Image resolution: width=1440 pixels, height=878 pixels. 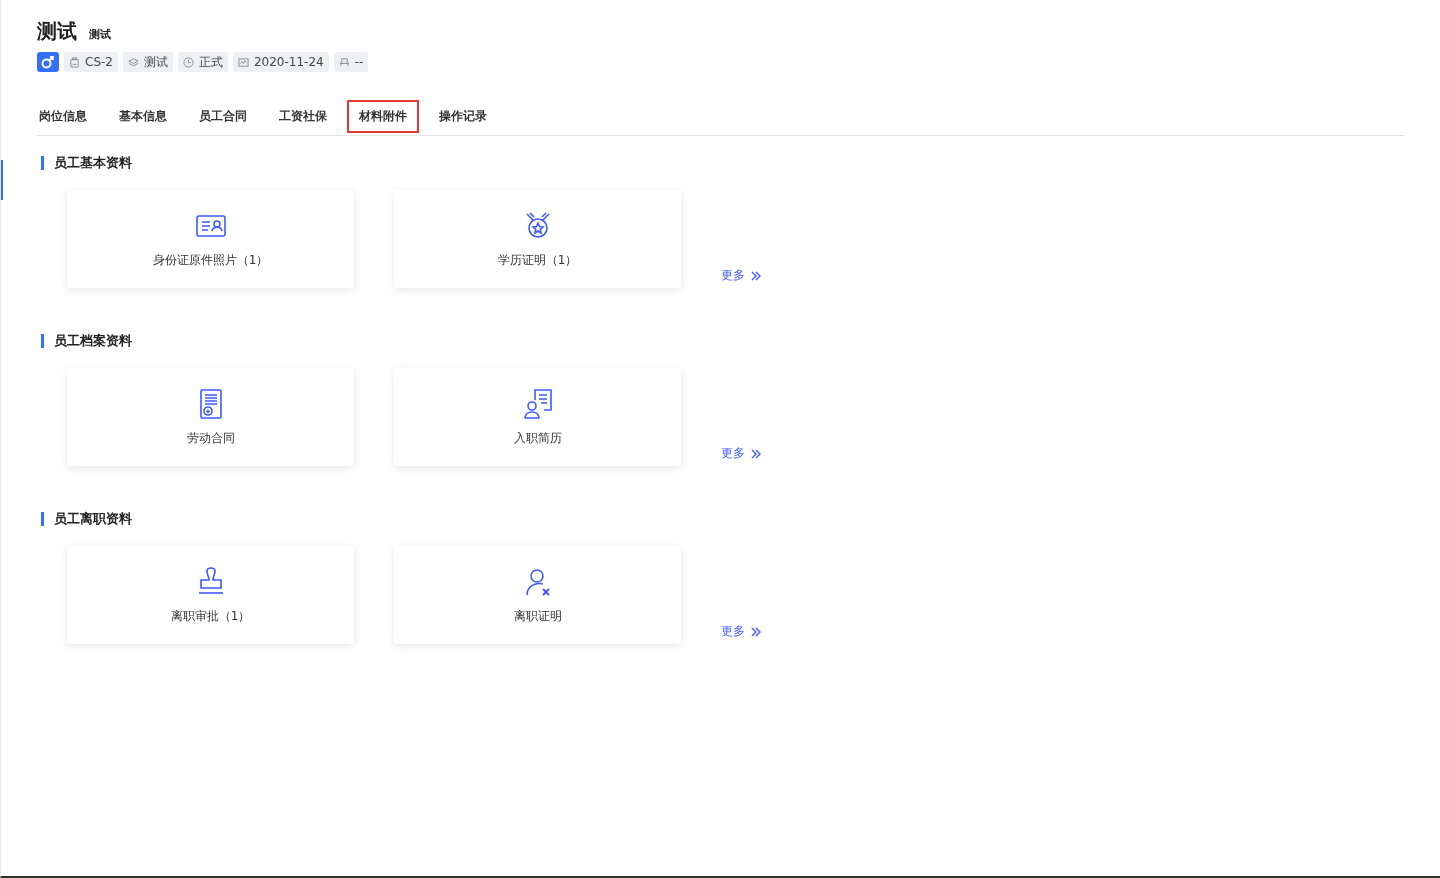 I want to click on document-card: 入职简历, so click(x=537, y=417).